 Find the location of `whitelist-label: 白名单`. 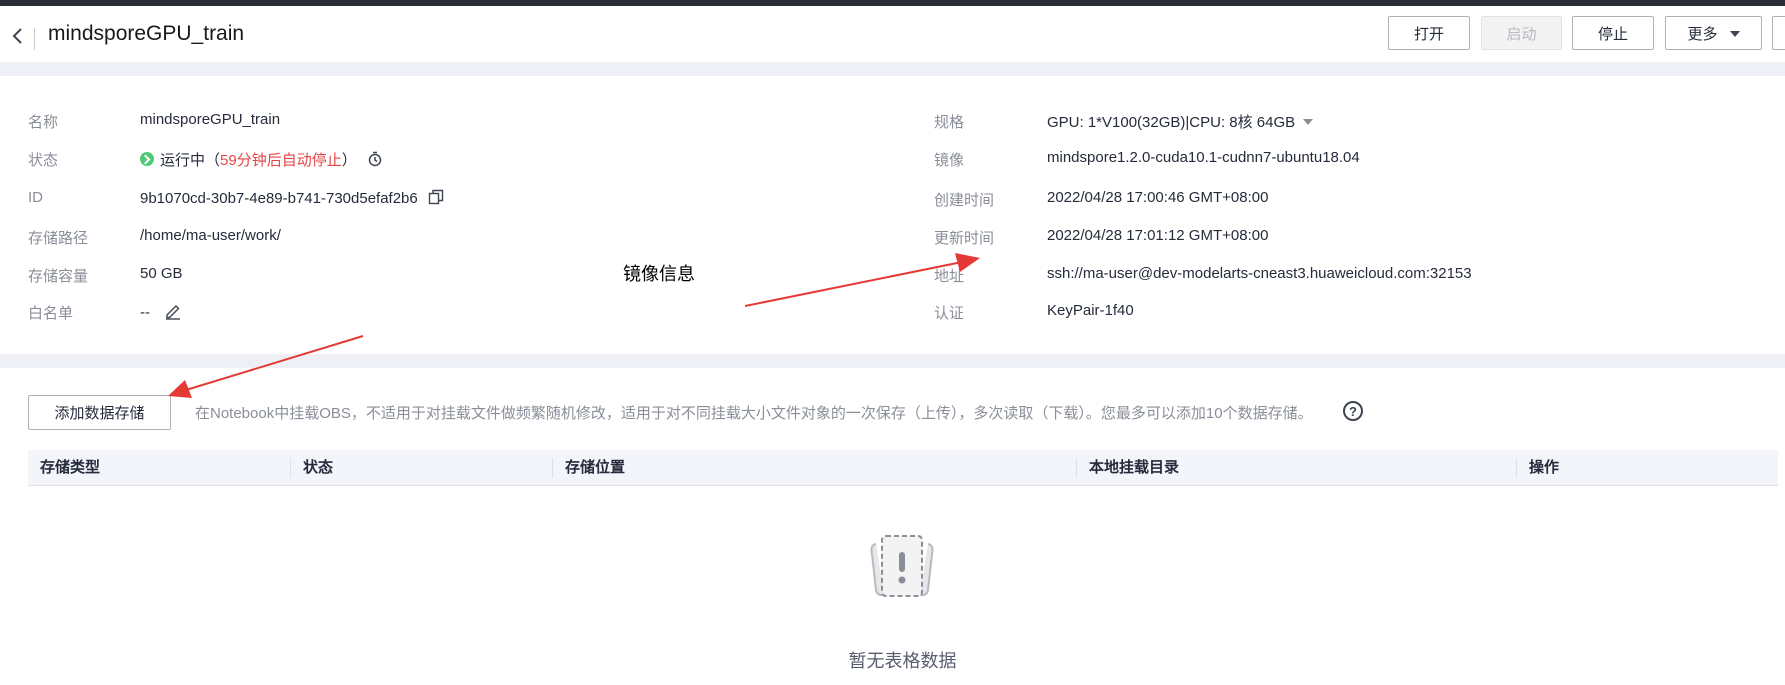

whitelist-label: 白名单 is located at coordinates (51, 313).